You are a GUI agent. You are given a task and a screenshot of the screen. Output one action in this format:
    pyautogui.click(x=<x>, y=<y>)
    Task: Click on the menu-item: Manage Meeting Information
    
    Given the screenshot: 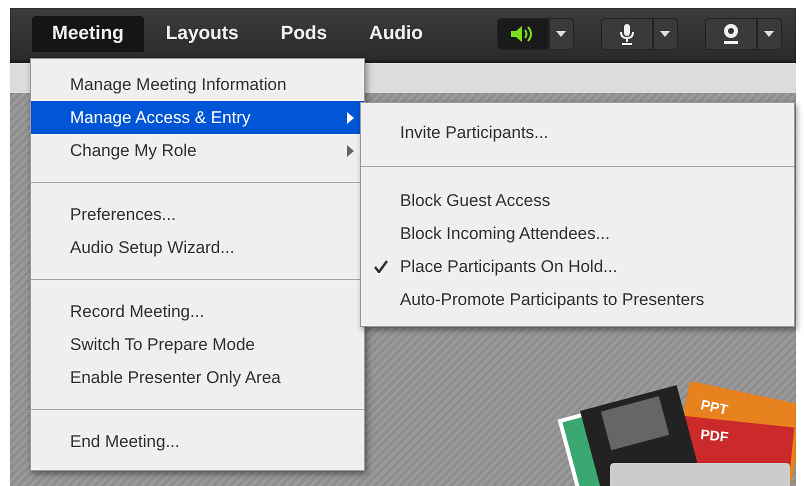 What is the action you would take?
    pyautogui.click(x=197, y=84)
    